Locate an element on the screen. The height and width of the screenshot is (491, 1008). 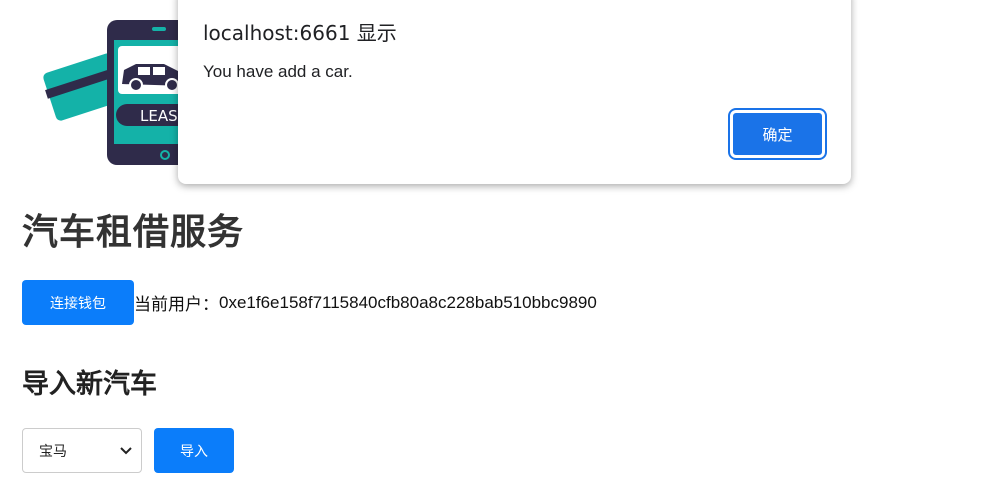
dialog-origin: localhost:6661 显示 is located at coordinates (300, 33).